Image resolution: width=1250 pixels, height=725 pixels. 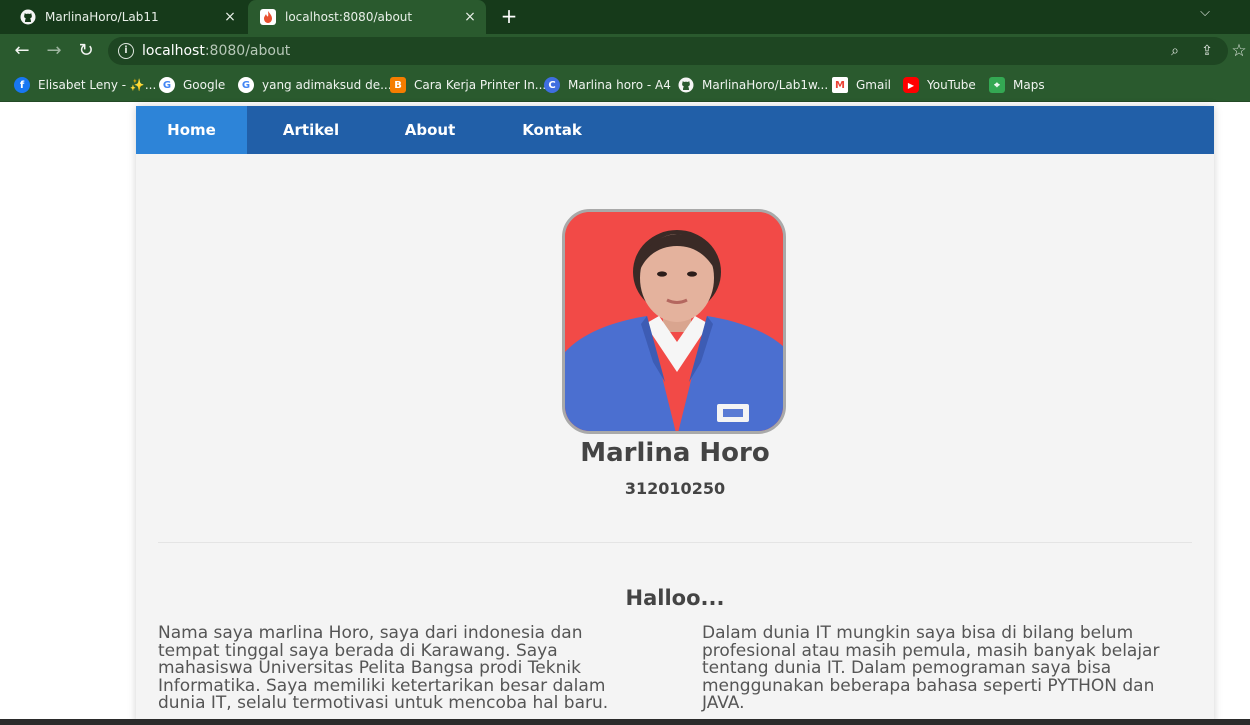 What do you see at coordinates (509, 17) in the screenshot?
I see `new-tab-button: +` at bounding box center [509, 17].